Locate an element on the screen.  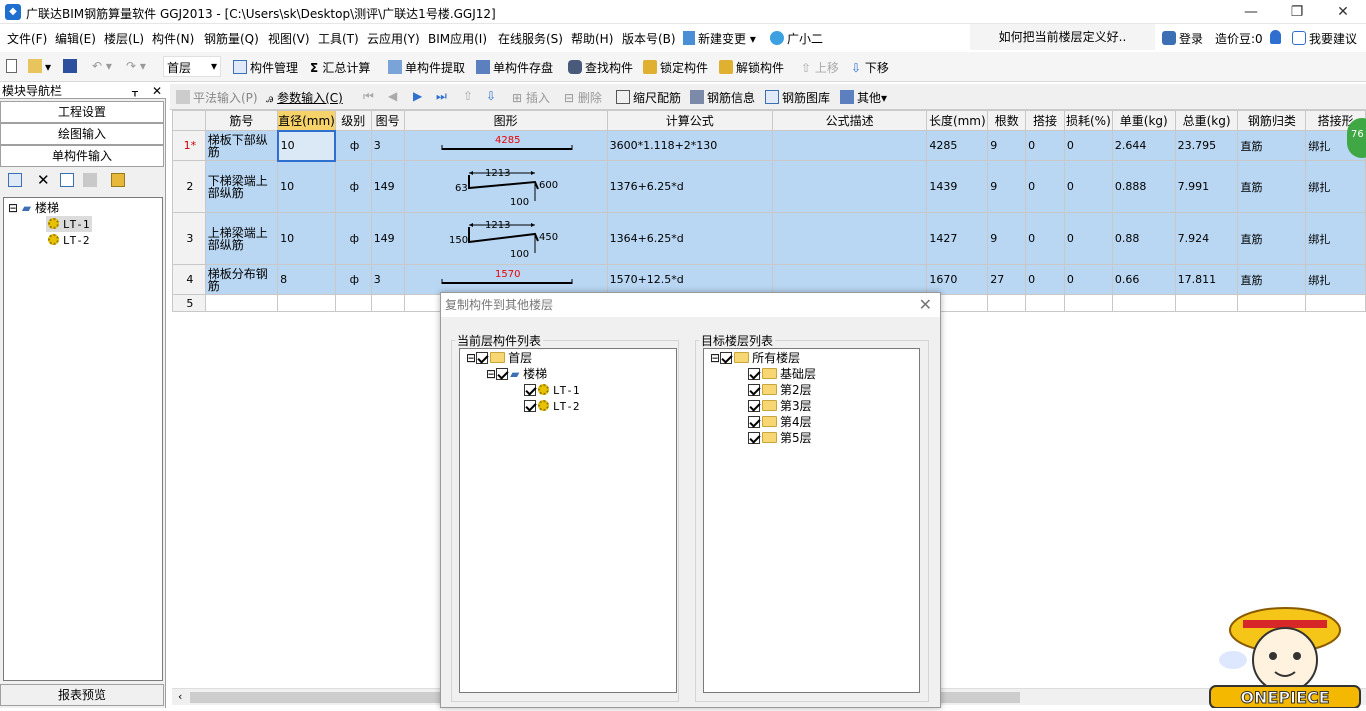
menu-online: 在线服务(S) is located at coordinates (530, 38).